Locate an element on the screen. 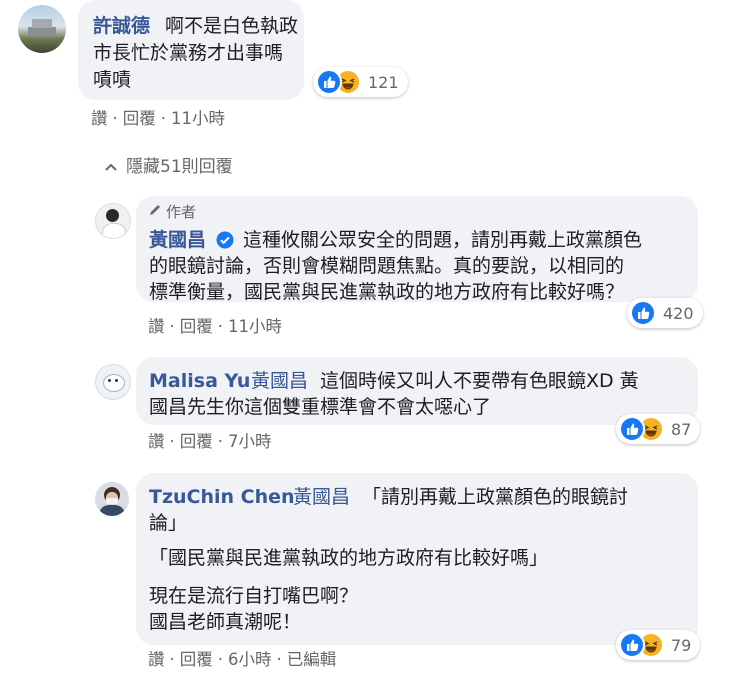 The height and width of the screenshot is (681, 751). reply-text-line: 的眼鏡討論，否則會模糊問題焦點。真的要說，以相同的 is located at coordinates (387, 266).